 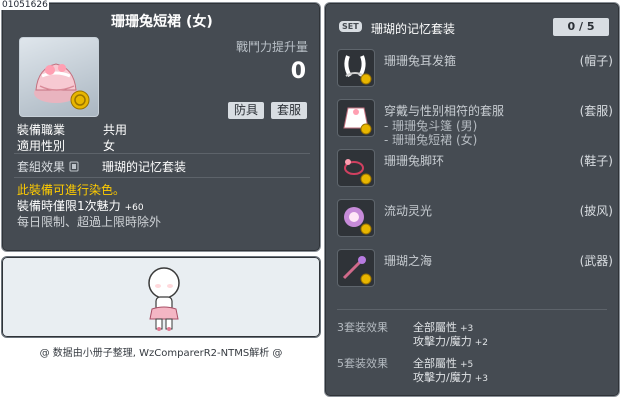 I want to click on gender-row: 適用性別 女, so click(x=66, y=145).